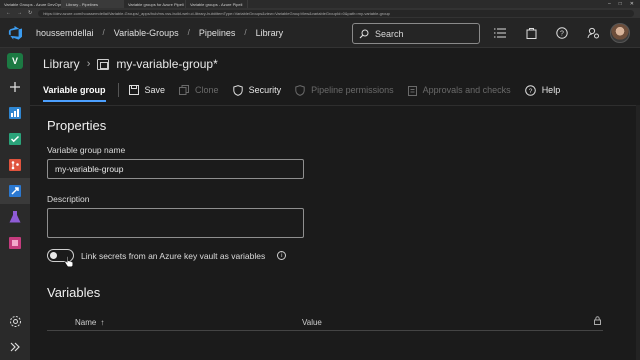 Image resolution: width=640 pixels, height=360 pixels. What do you see at coordinates (175, 223) in the screenshot?
I see `description-input` at bounding box center [175, 223].